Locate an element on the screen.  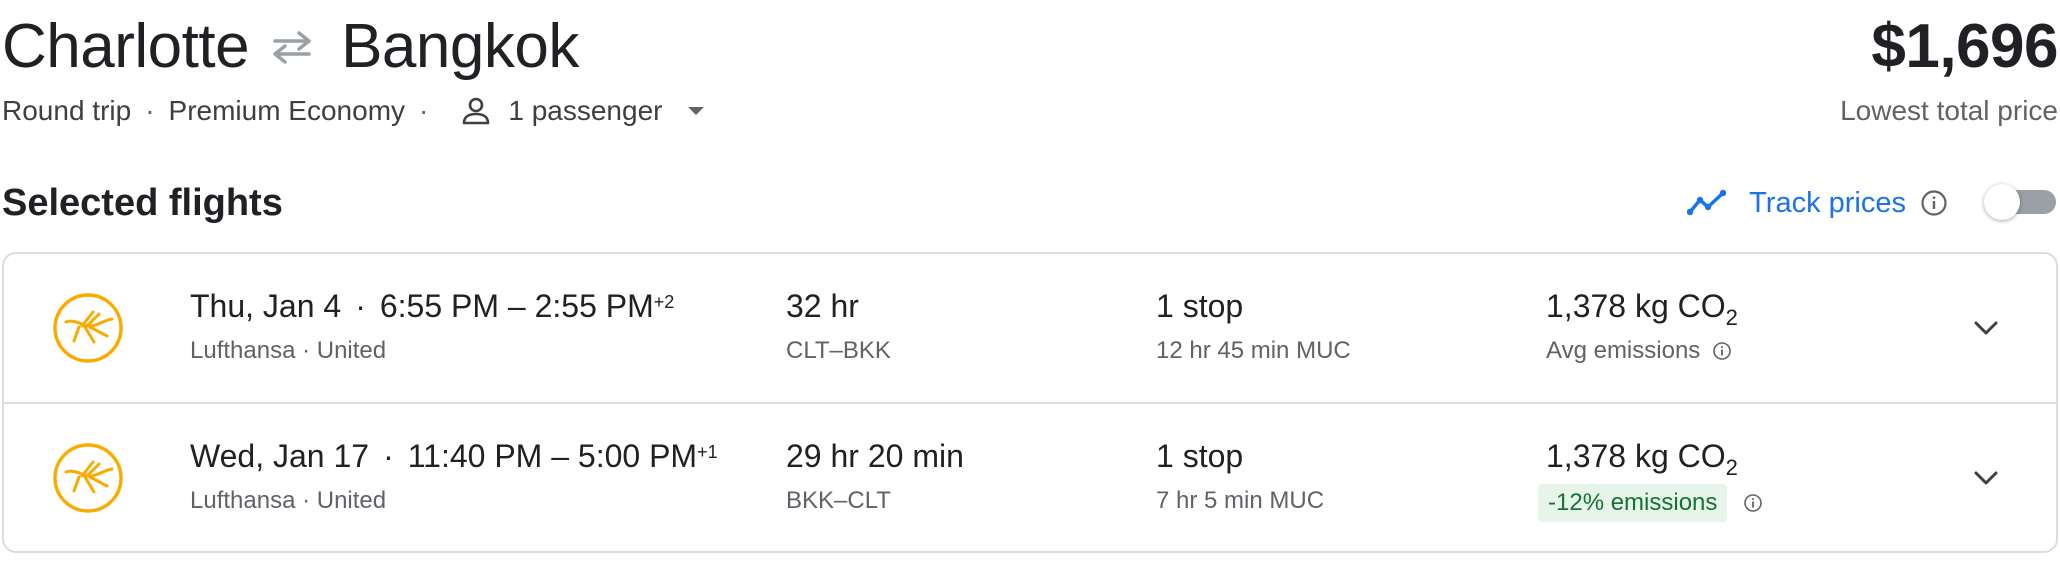
emissions-badge: -12% emissions is located at coordinates (1633, 503).